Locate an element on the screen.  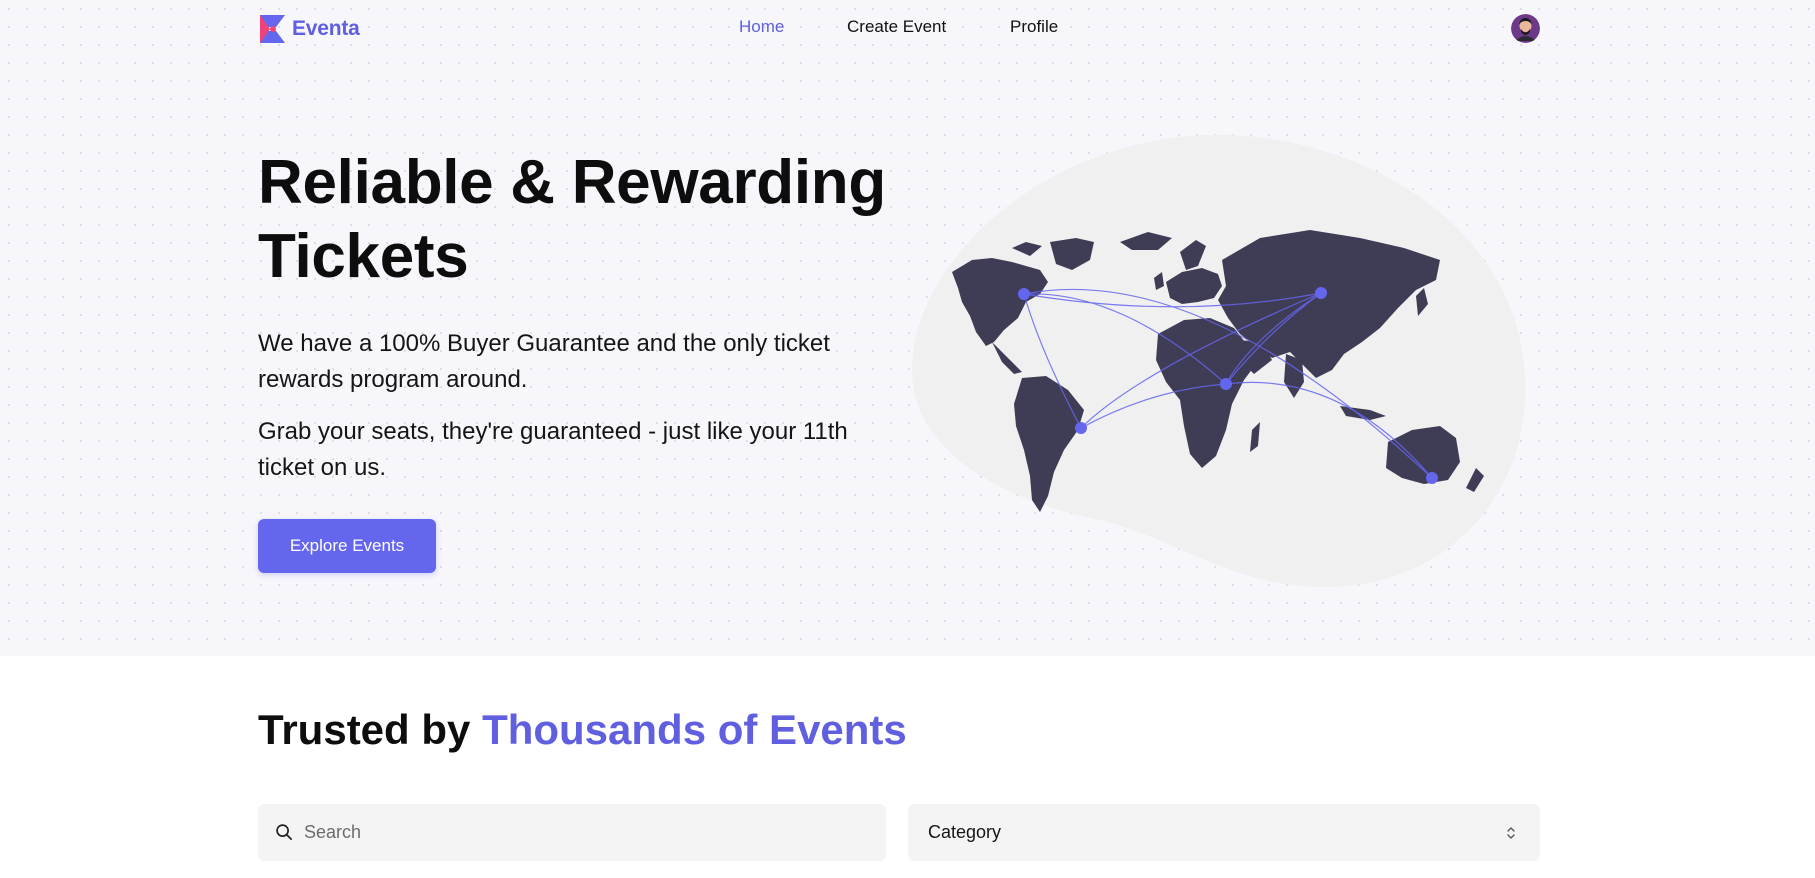
nav-home: Home is located at coordinates (761, 27).